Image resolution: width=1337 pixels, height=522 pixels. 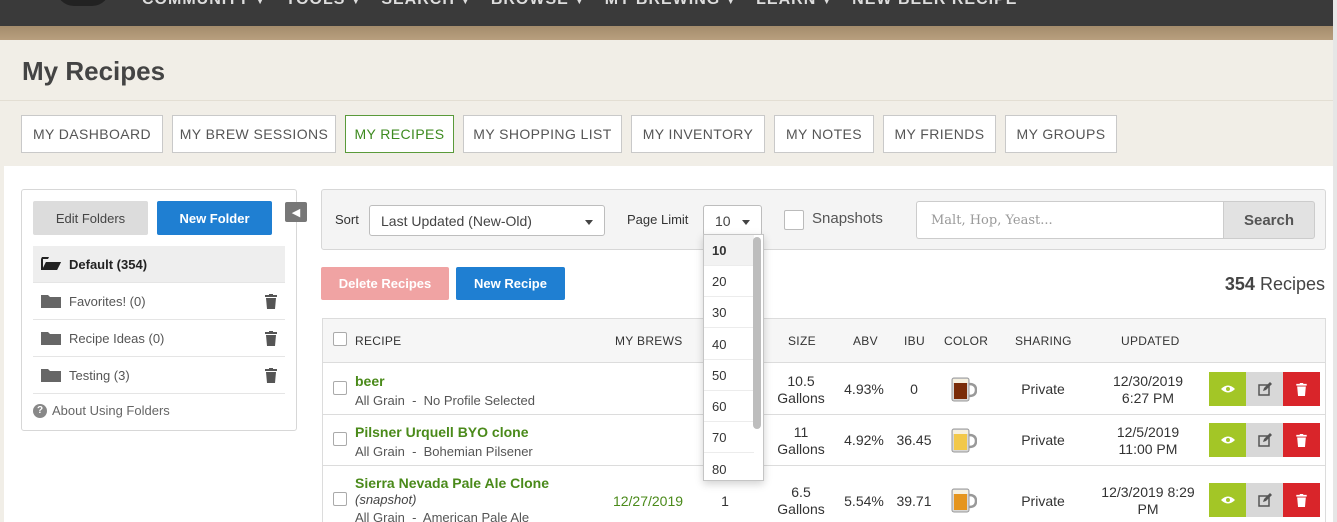 I want to click on column-header-abv: ABV, so click(x=865, y=341).